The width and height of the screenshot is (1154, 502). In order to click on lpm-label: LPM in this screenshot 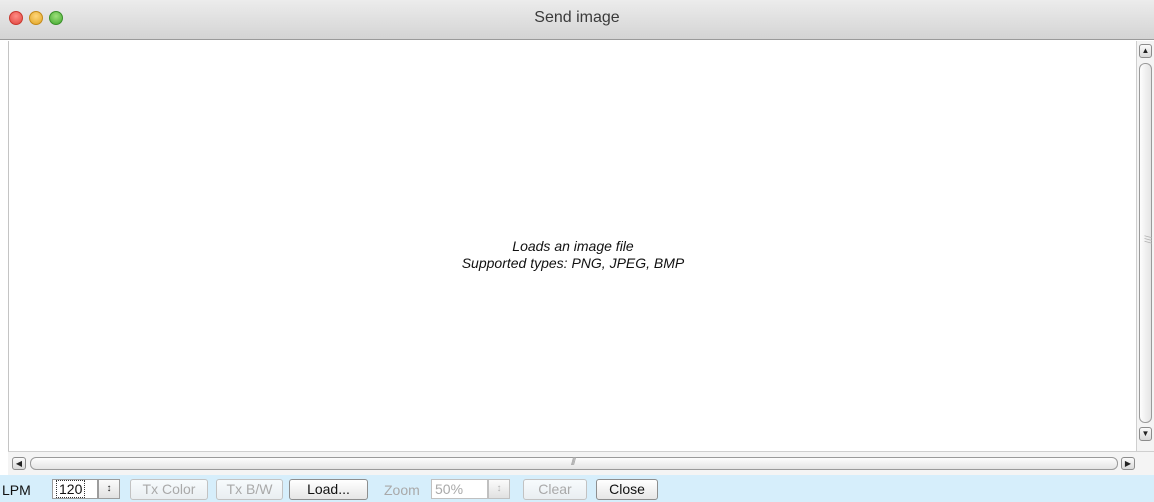, I will do `click(16, 490)`.